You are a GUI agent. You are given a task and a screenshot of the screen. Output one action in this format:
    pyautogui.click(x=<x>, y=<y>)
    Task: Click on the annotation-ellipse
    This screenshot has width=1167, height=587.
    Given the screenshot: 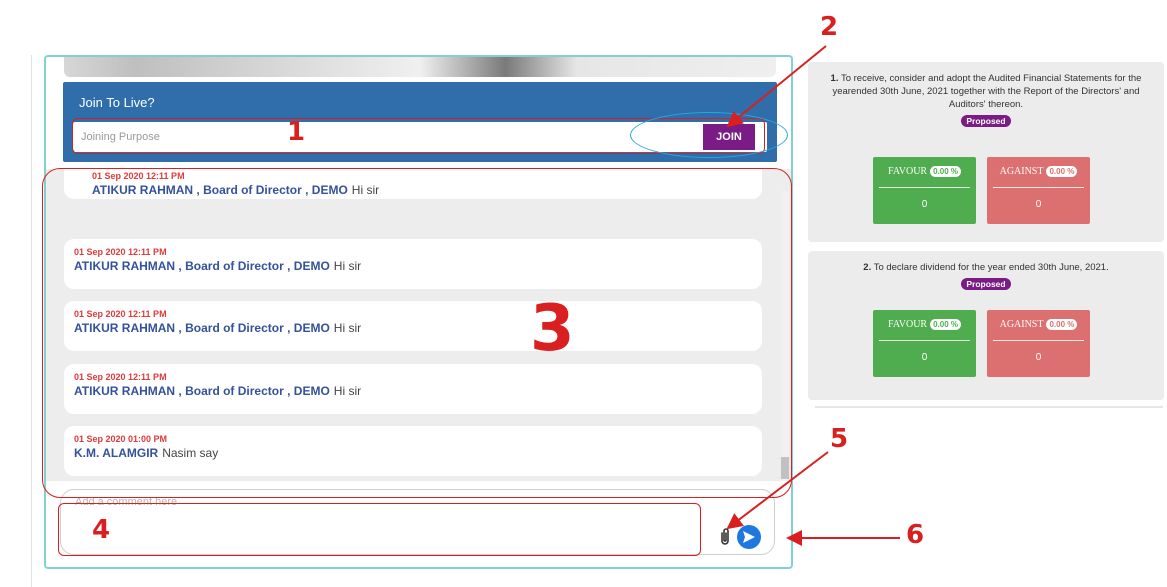 What is the action you would take?
    pyautogui.click(x=709, y=135)
    